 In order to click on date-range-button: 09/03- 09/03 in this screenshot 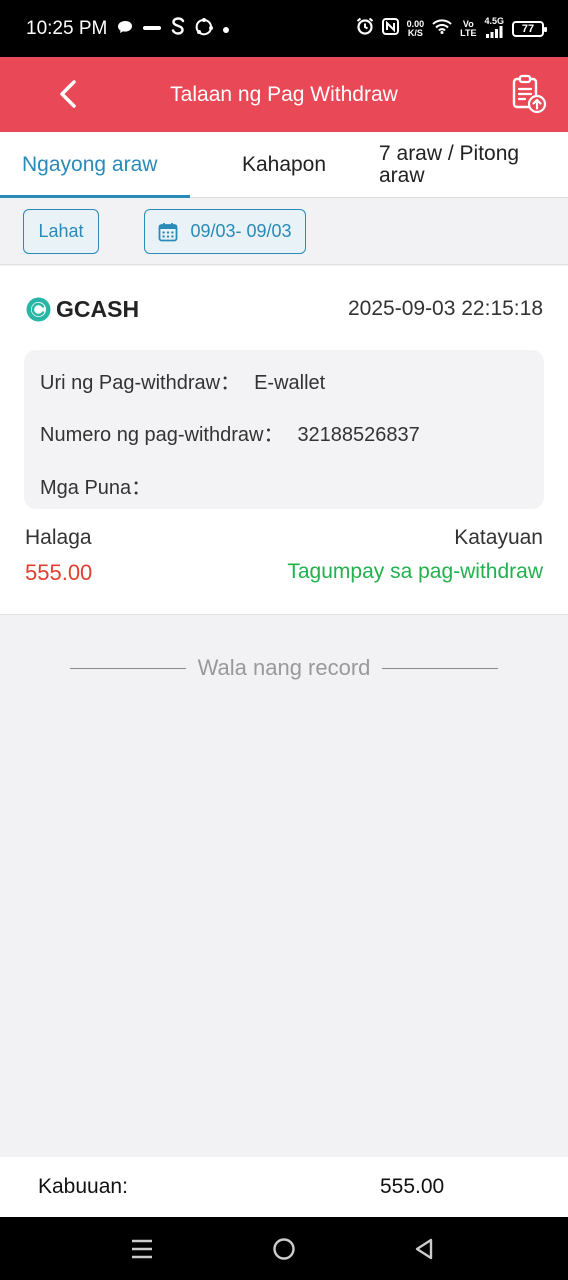, I will do `click(225, 231)`.